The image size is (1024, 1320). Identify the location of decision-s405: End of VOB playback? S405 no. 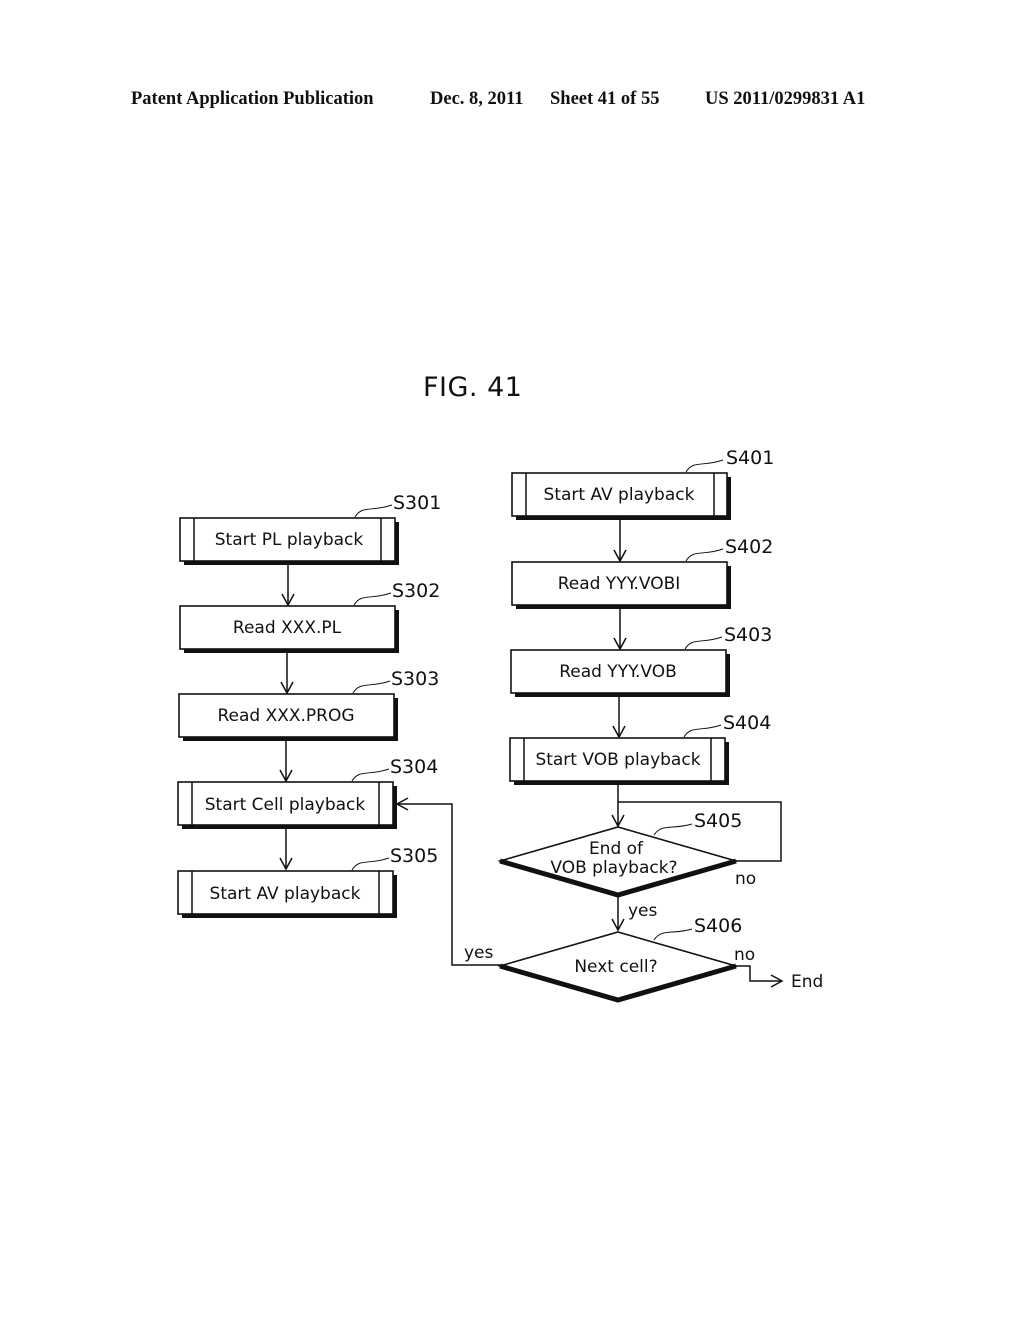
(626, 854).